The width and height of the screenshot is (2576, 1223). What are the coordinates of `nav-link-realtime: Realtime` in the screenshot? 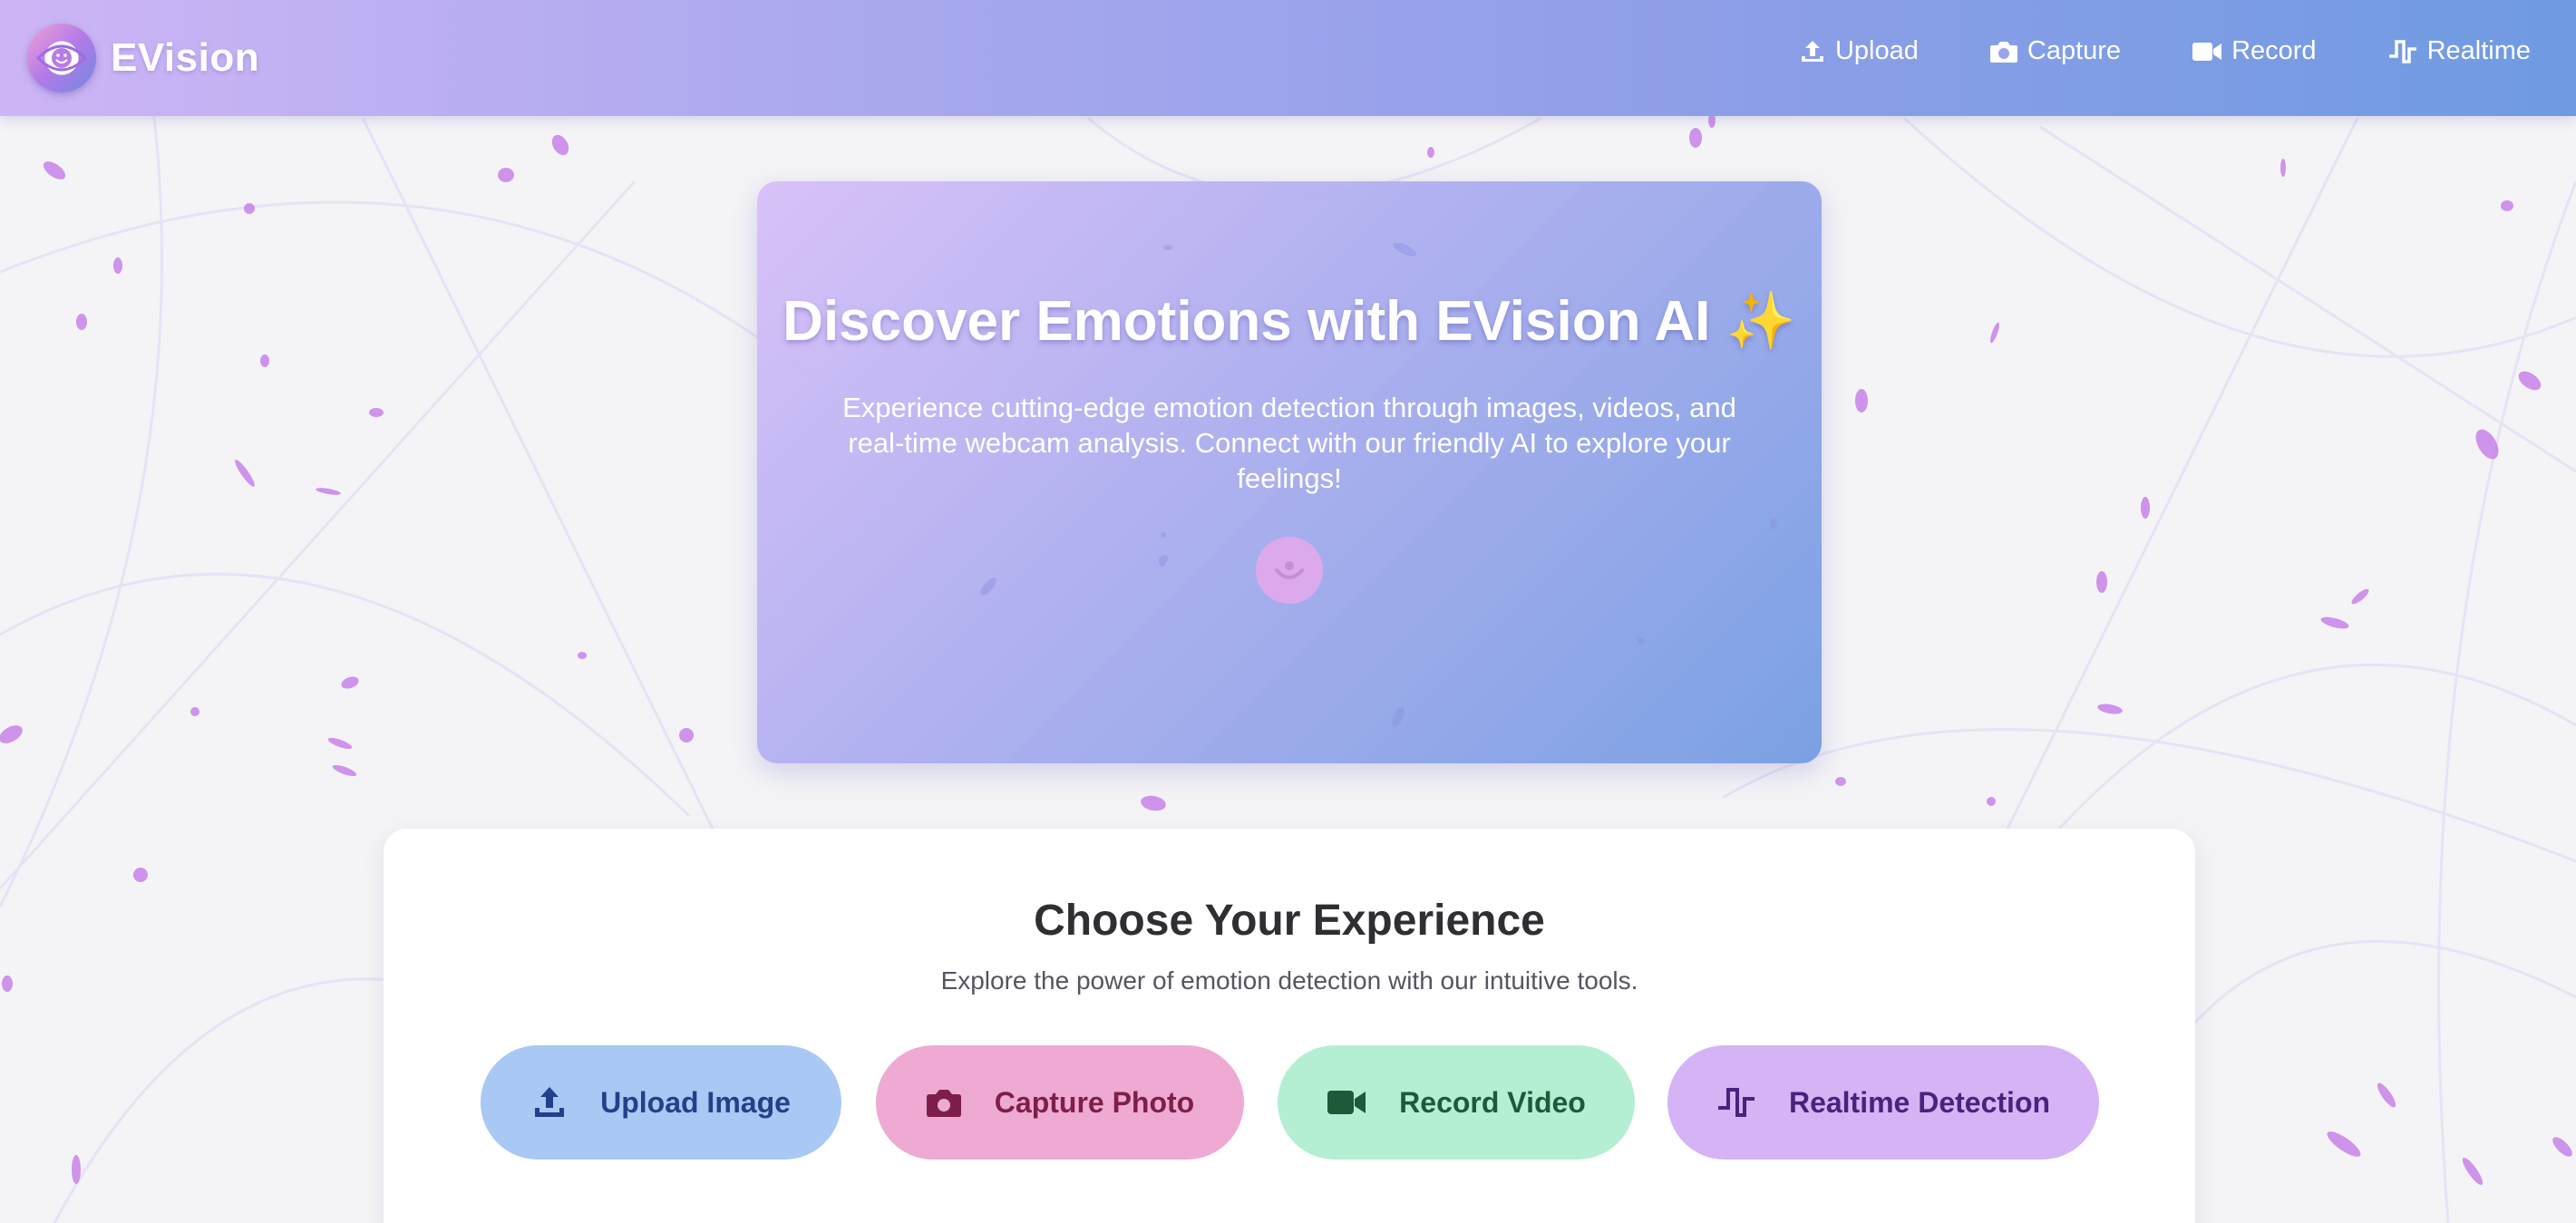 It's located at (2459, 51).